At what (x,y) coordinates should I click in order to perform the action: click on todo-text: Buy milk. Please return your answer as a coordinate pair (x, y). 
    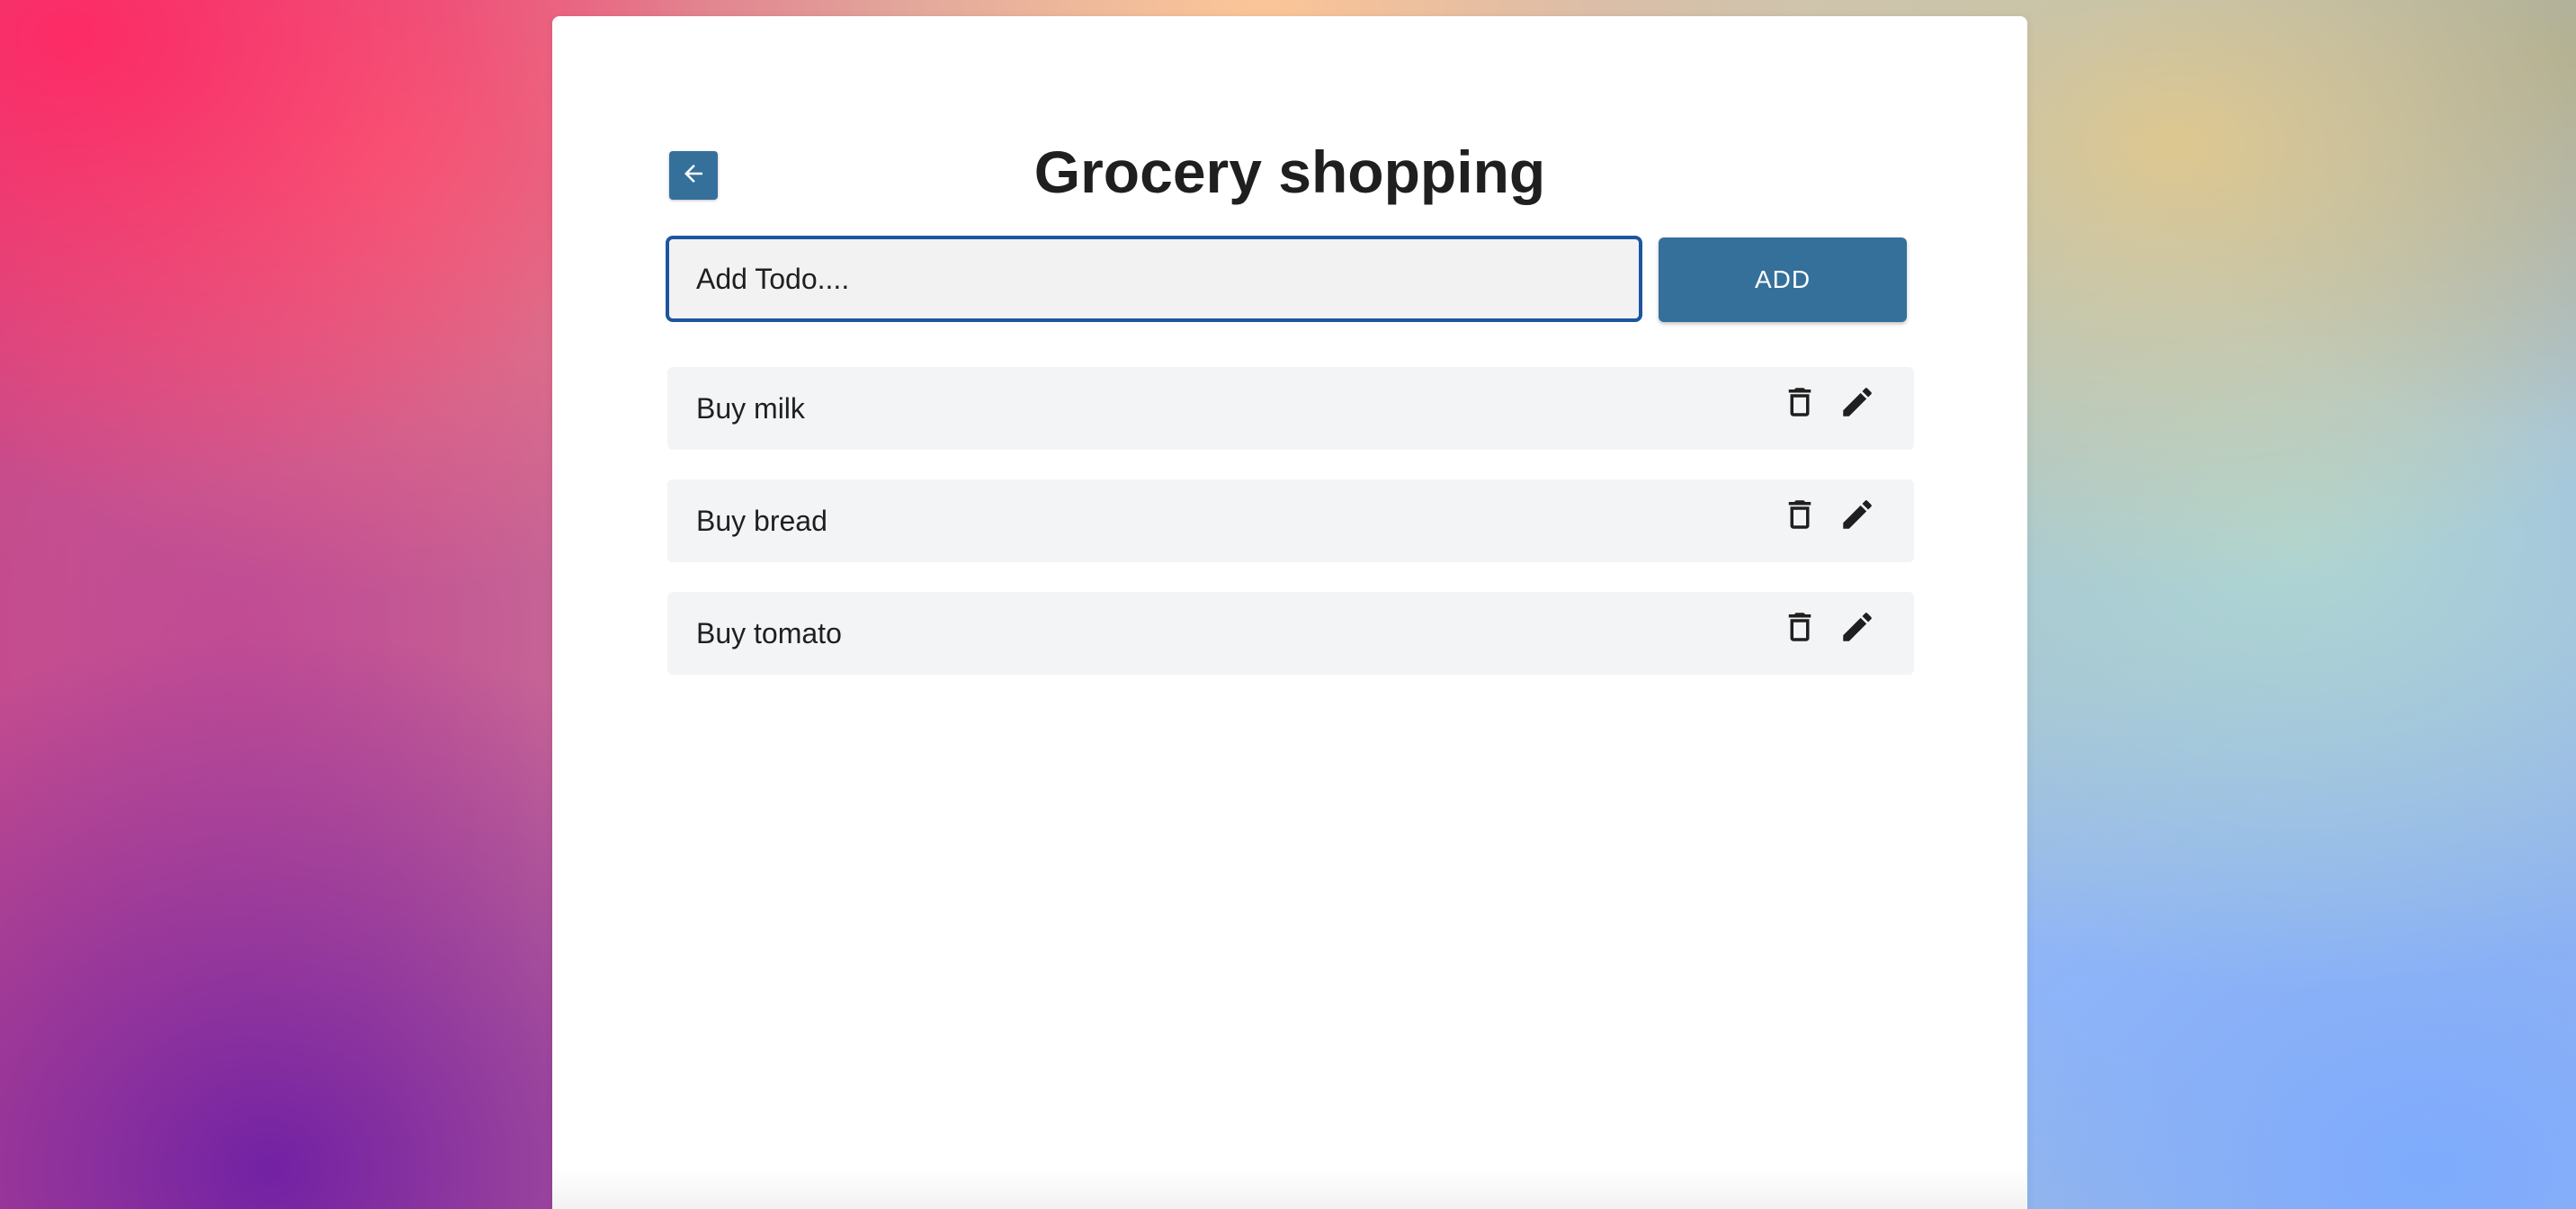
    Looking at the image, I should click on (750, 408).